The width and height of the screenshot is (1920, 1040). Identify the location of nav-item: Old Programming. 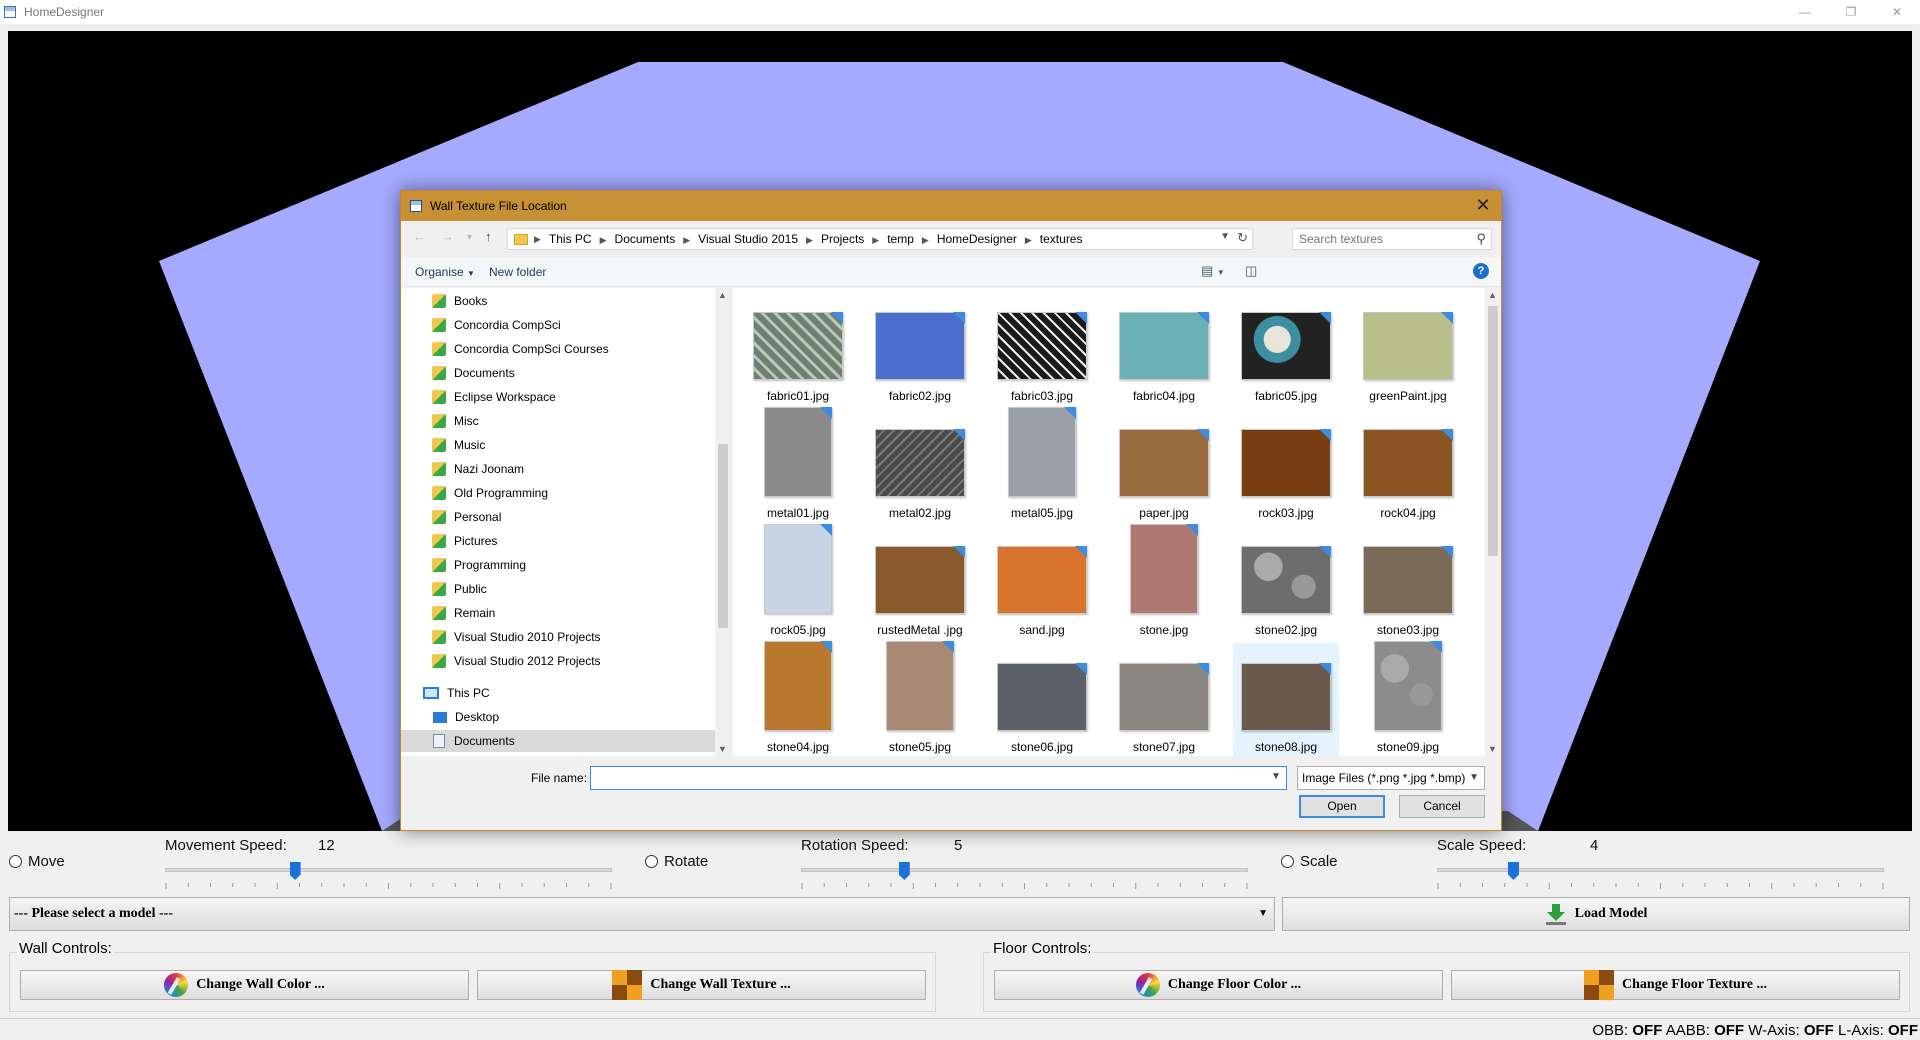
(558, 493).